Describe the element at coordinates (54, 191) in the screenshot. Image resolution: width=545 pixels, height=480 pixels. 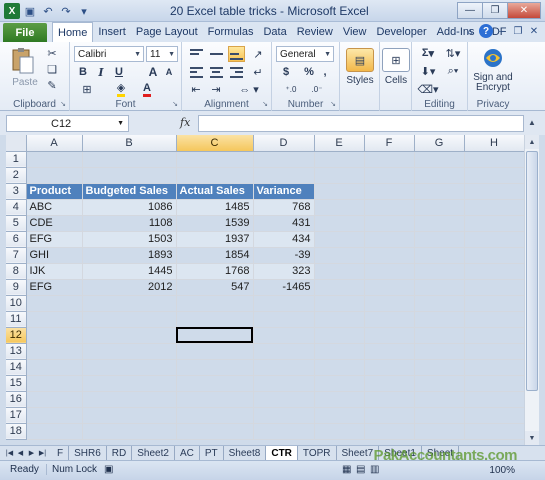
I see `table-header-product: Product` at that location.